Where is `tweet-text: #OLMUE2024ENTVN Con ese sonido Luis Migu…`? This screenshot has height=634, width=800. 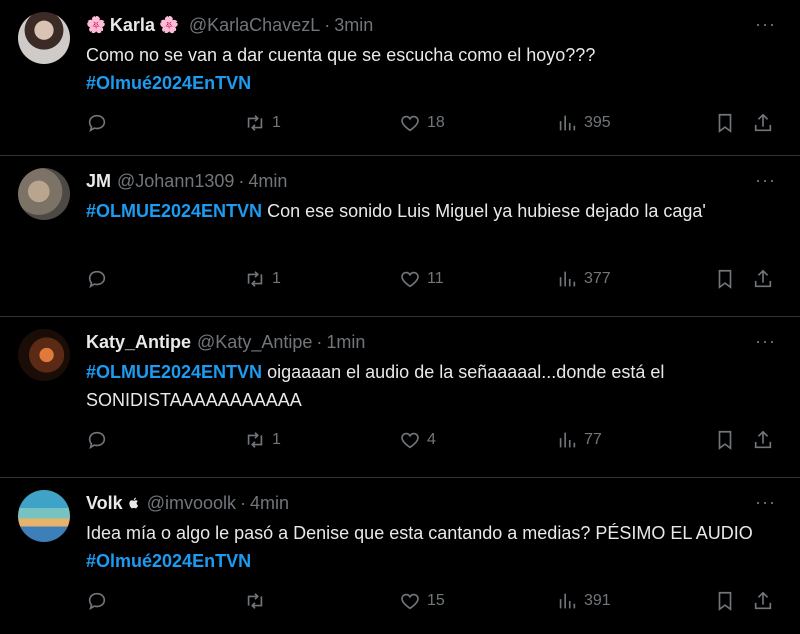
tweet-text: #OLMUE2024ENTVN Con ese sonido Luis Migu… is located at coordinates (428, 211).